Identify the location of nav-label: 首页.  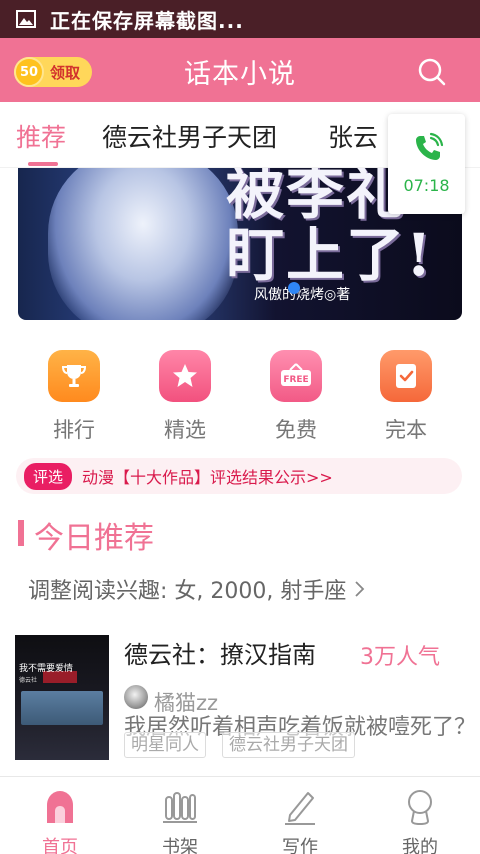
(60, 845).